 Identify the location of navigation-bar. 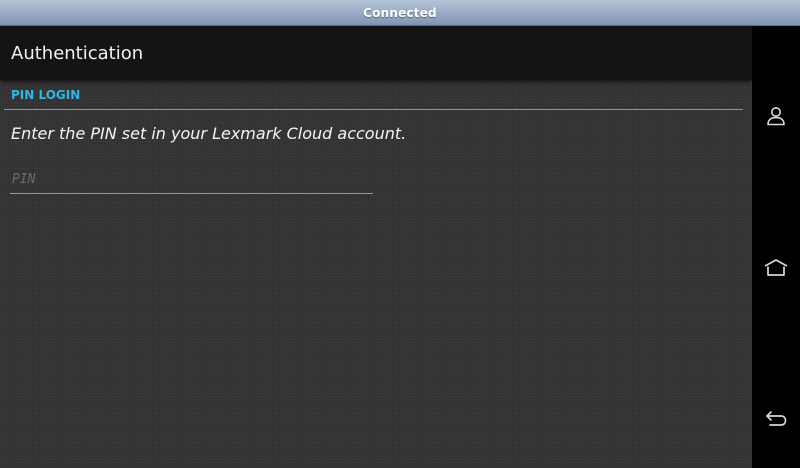
(776, 247).